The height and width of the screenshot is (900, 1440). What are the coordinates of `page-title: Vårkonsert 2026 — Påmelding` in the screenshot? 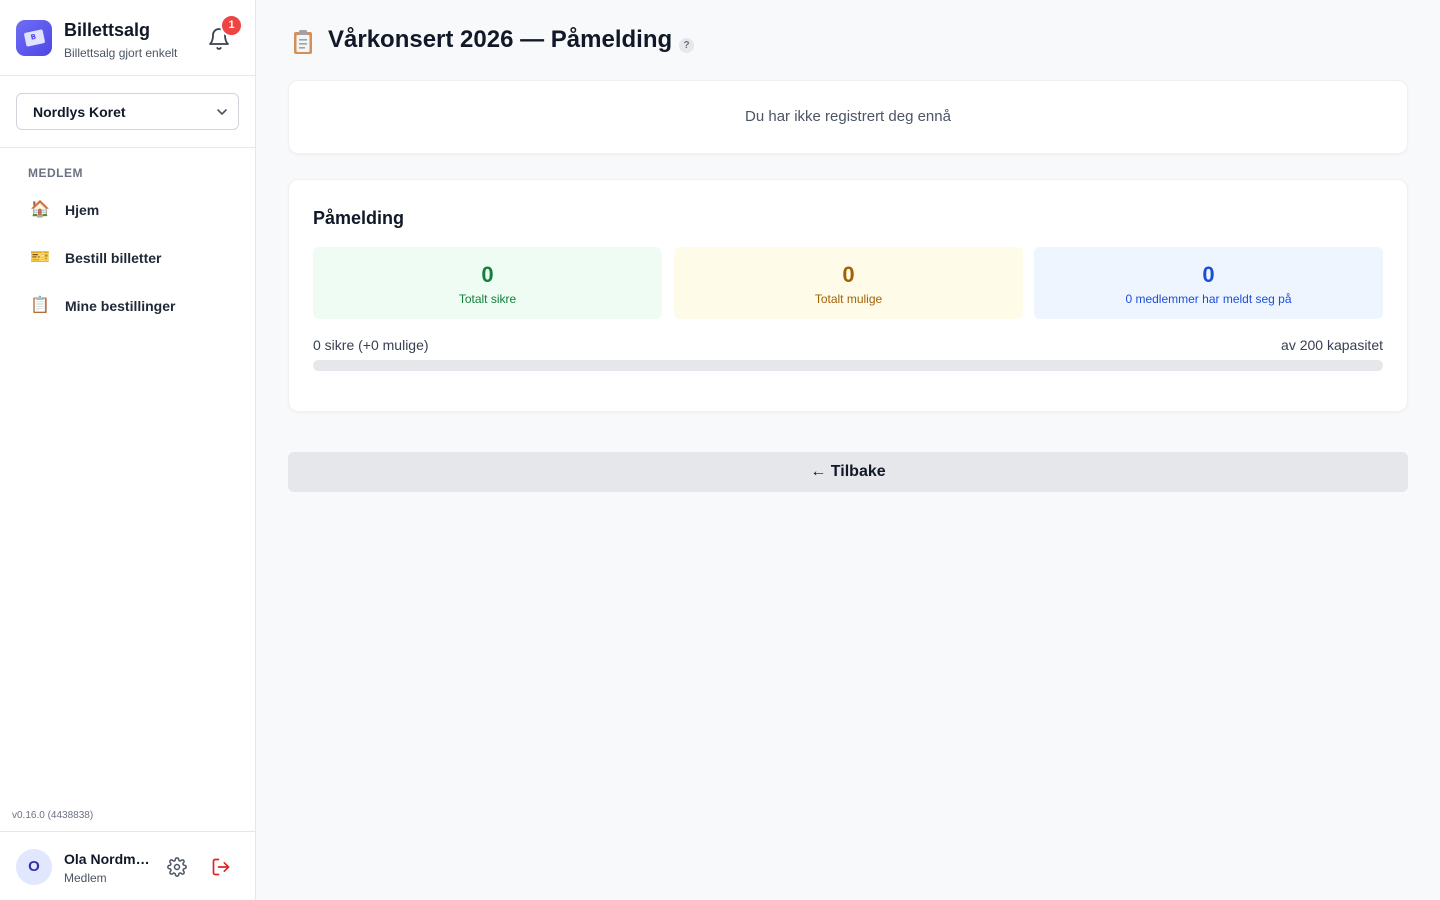 It's located at (500, 39).